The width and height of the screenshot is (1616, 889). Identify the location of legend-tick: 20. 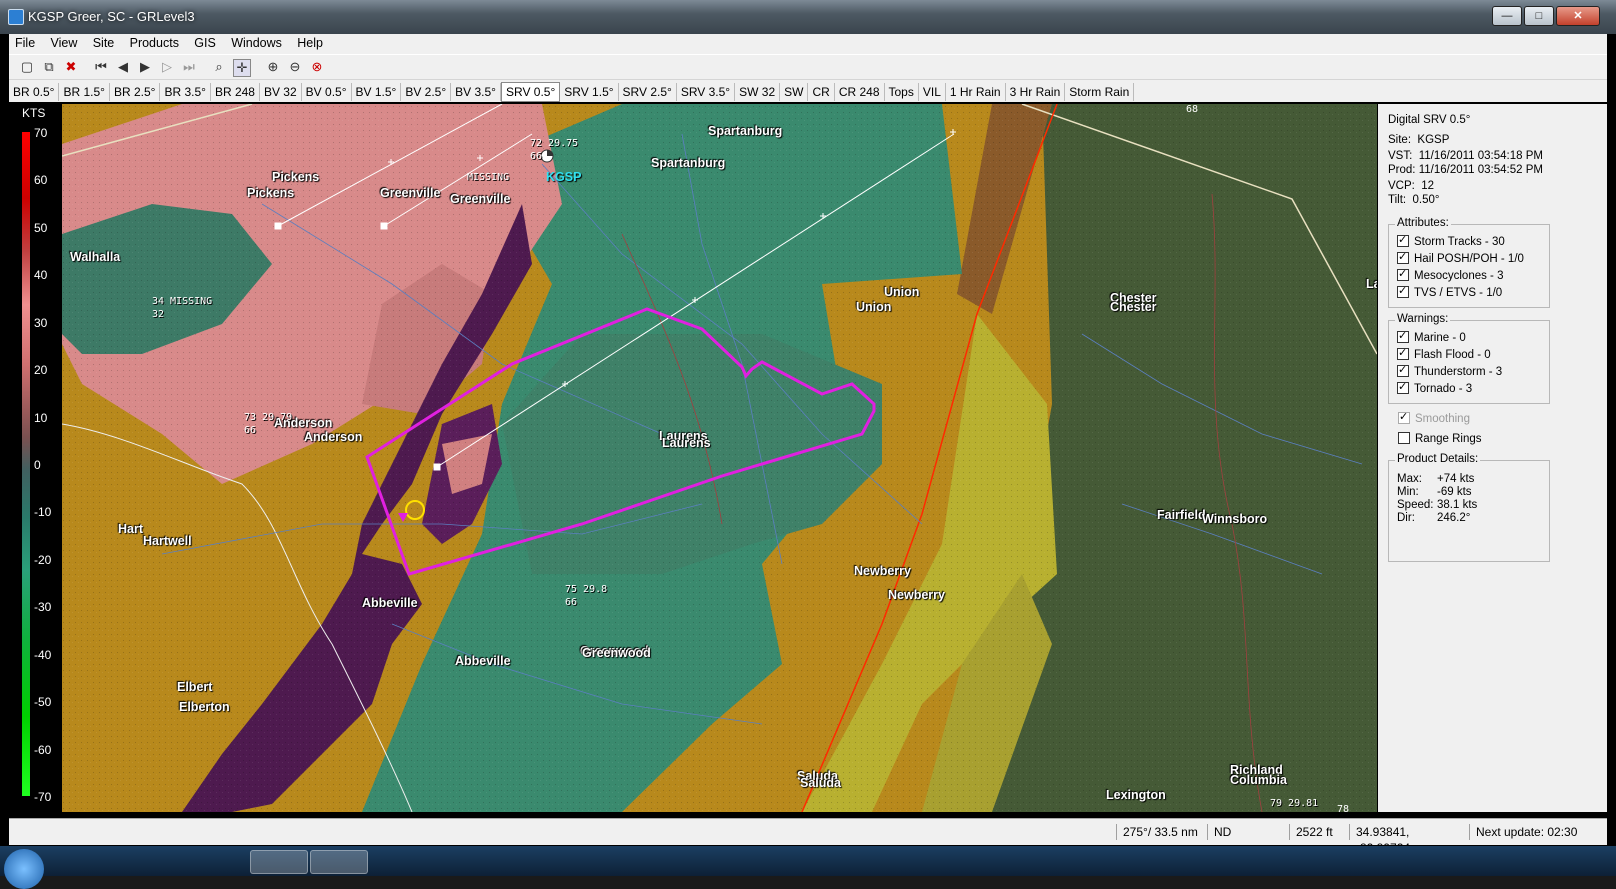
(41, 370).